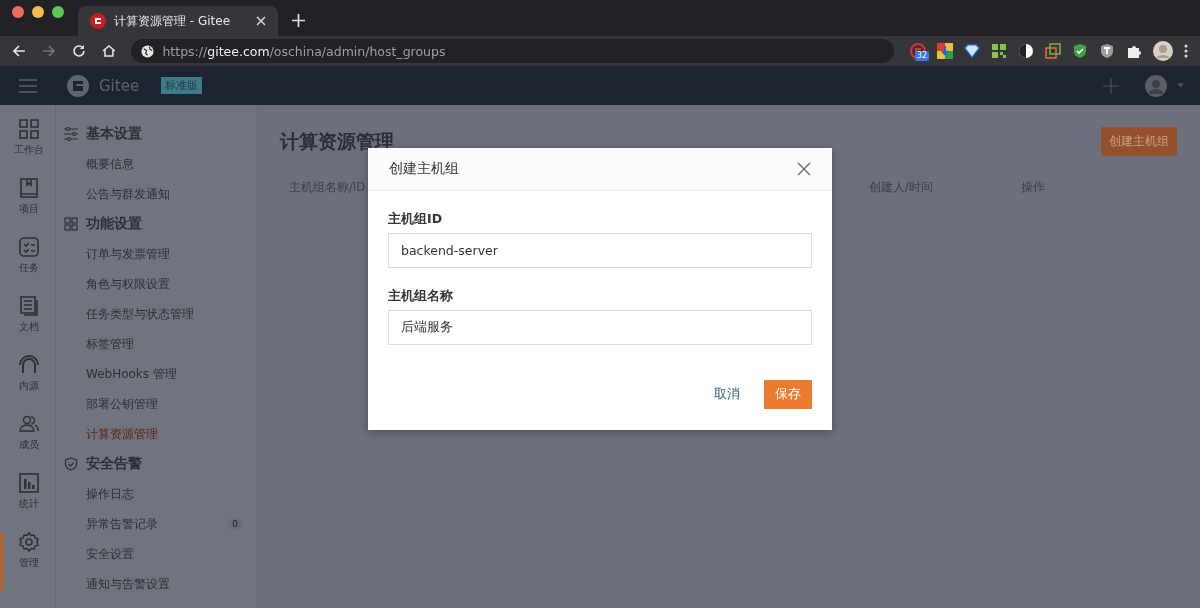 The height and width of the screenshot is (608, 1200). What do you see at coordinates (298, 20) in the screenshot?
I see `new-tab-icon` at bounding box center [298, 20].